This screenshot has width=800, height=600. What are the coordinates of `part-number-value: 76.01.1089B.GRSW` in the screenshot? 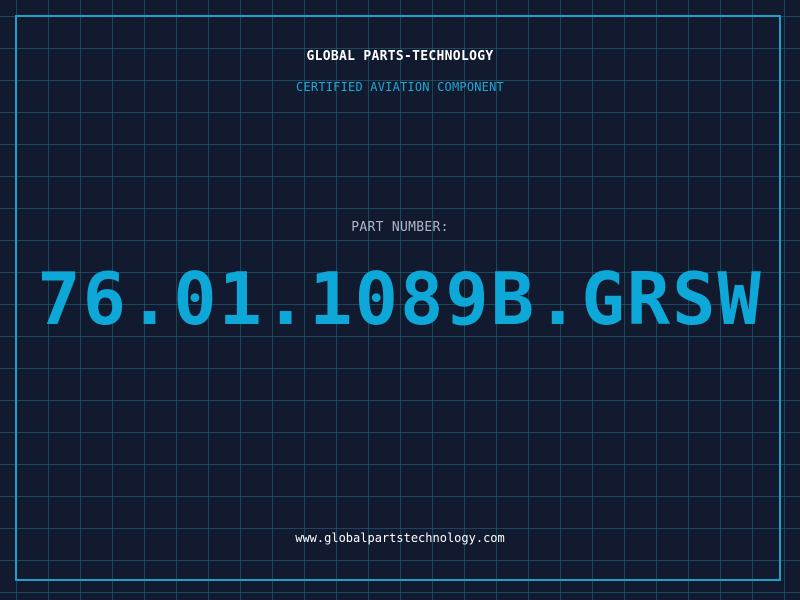 It's located at (400, 299).